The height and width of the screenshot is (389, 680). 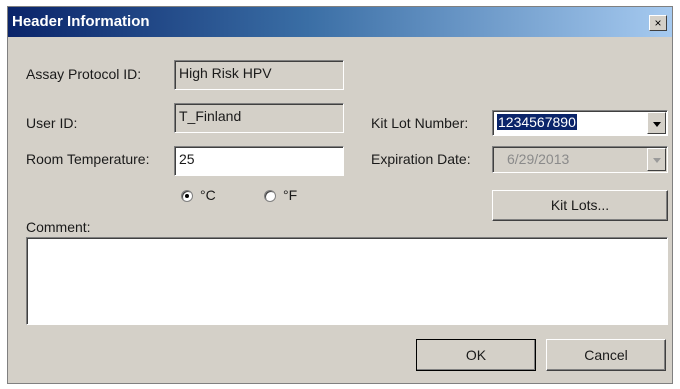 I want to click on fahrenheit-radio, so click(x=270, y=196).